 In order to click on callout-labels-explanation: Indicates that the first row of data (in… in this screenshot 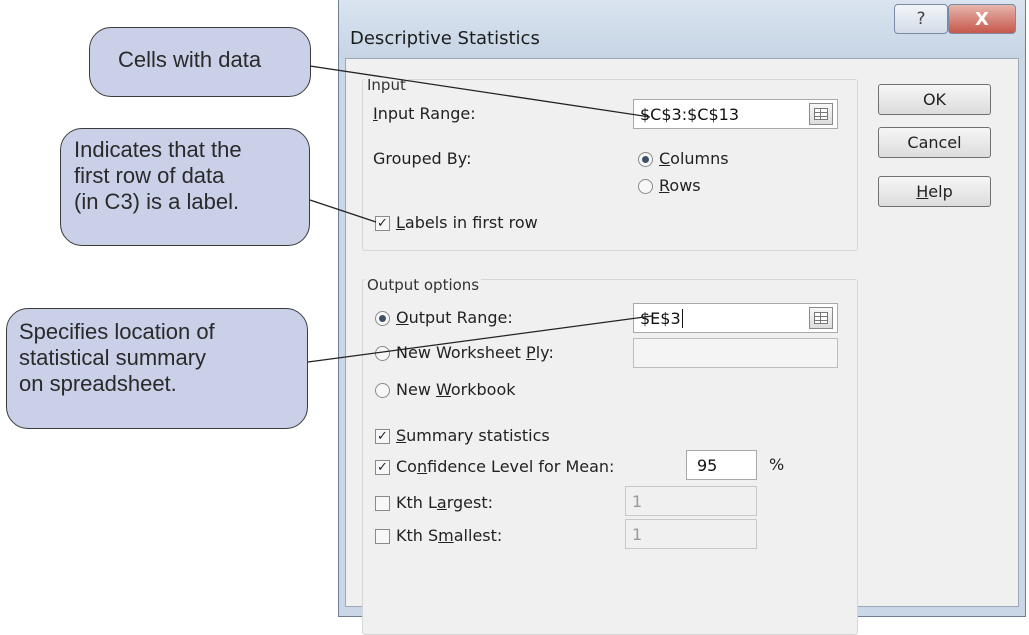, I will do `click(185, 187)`.